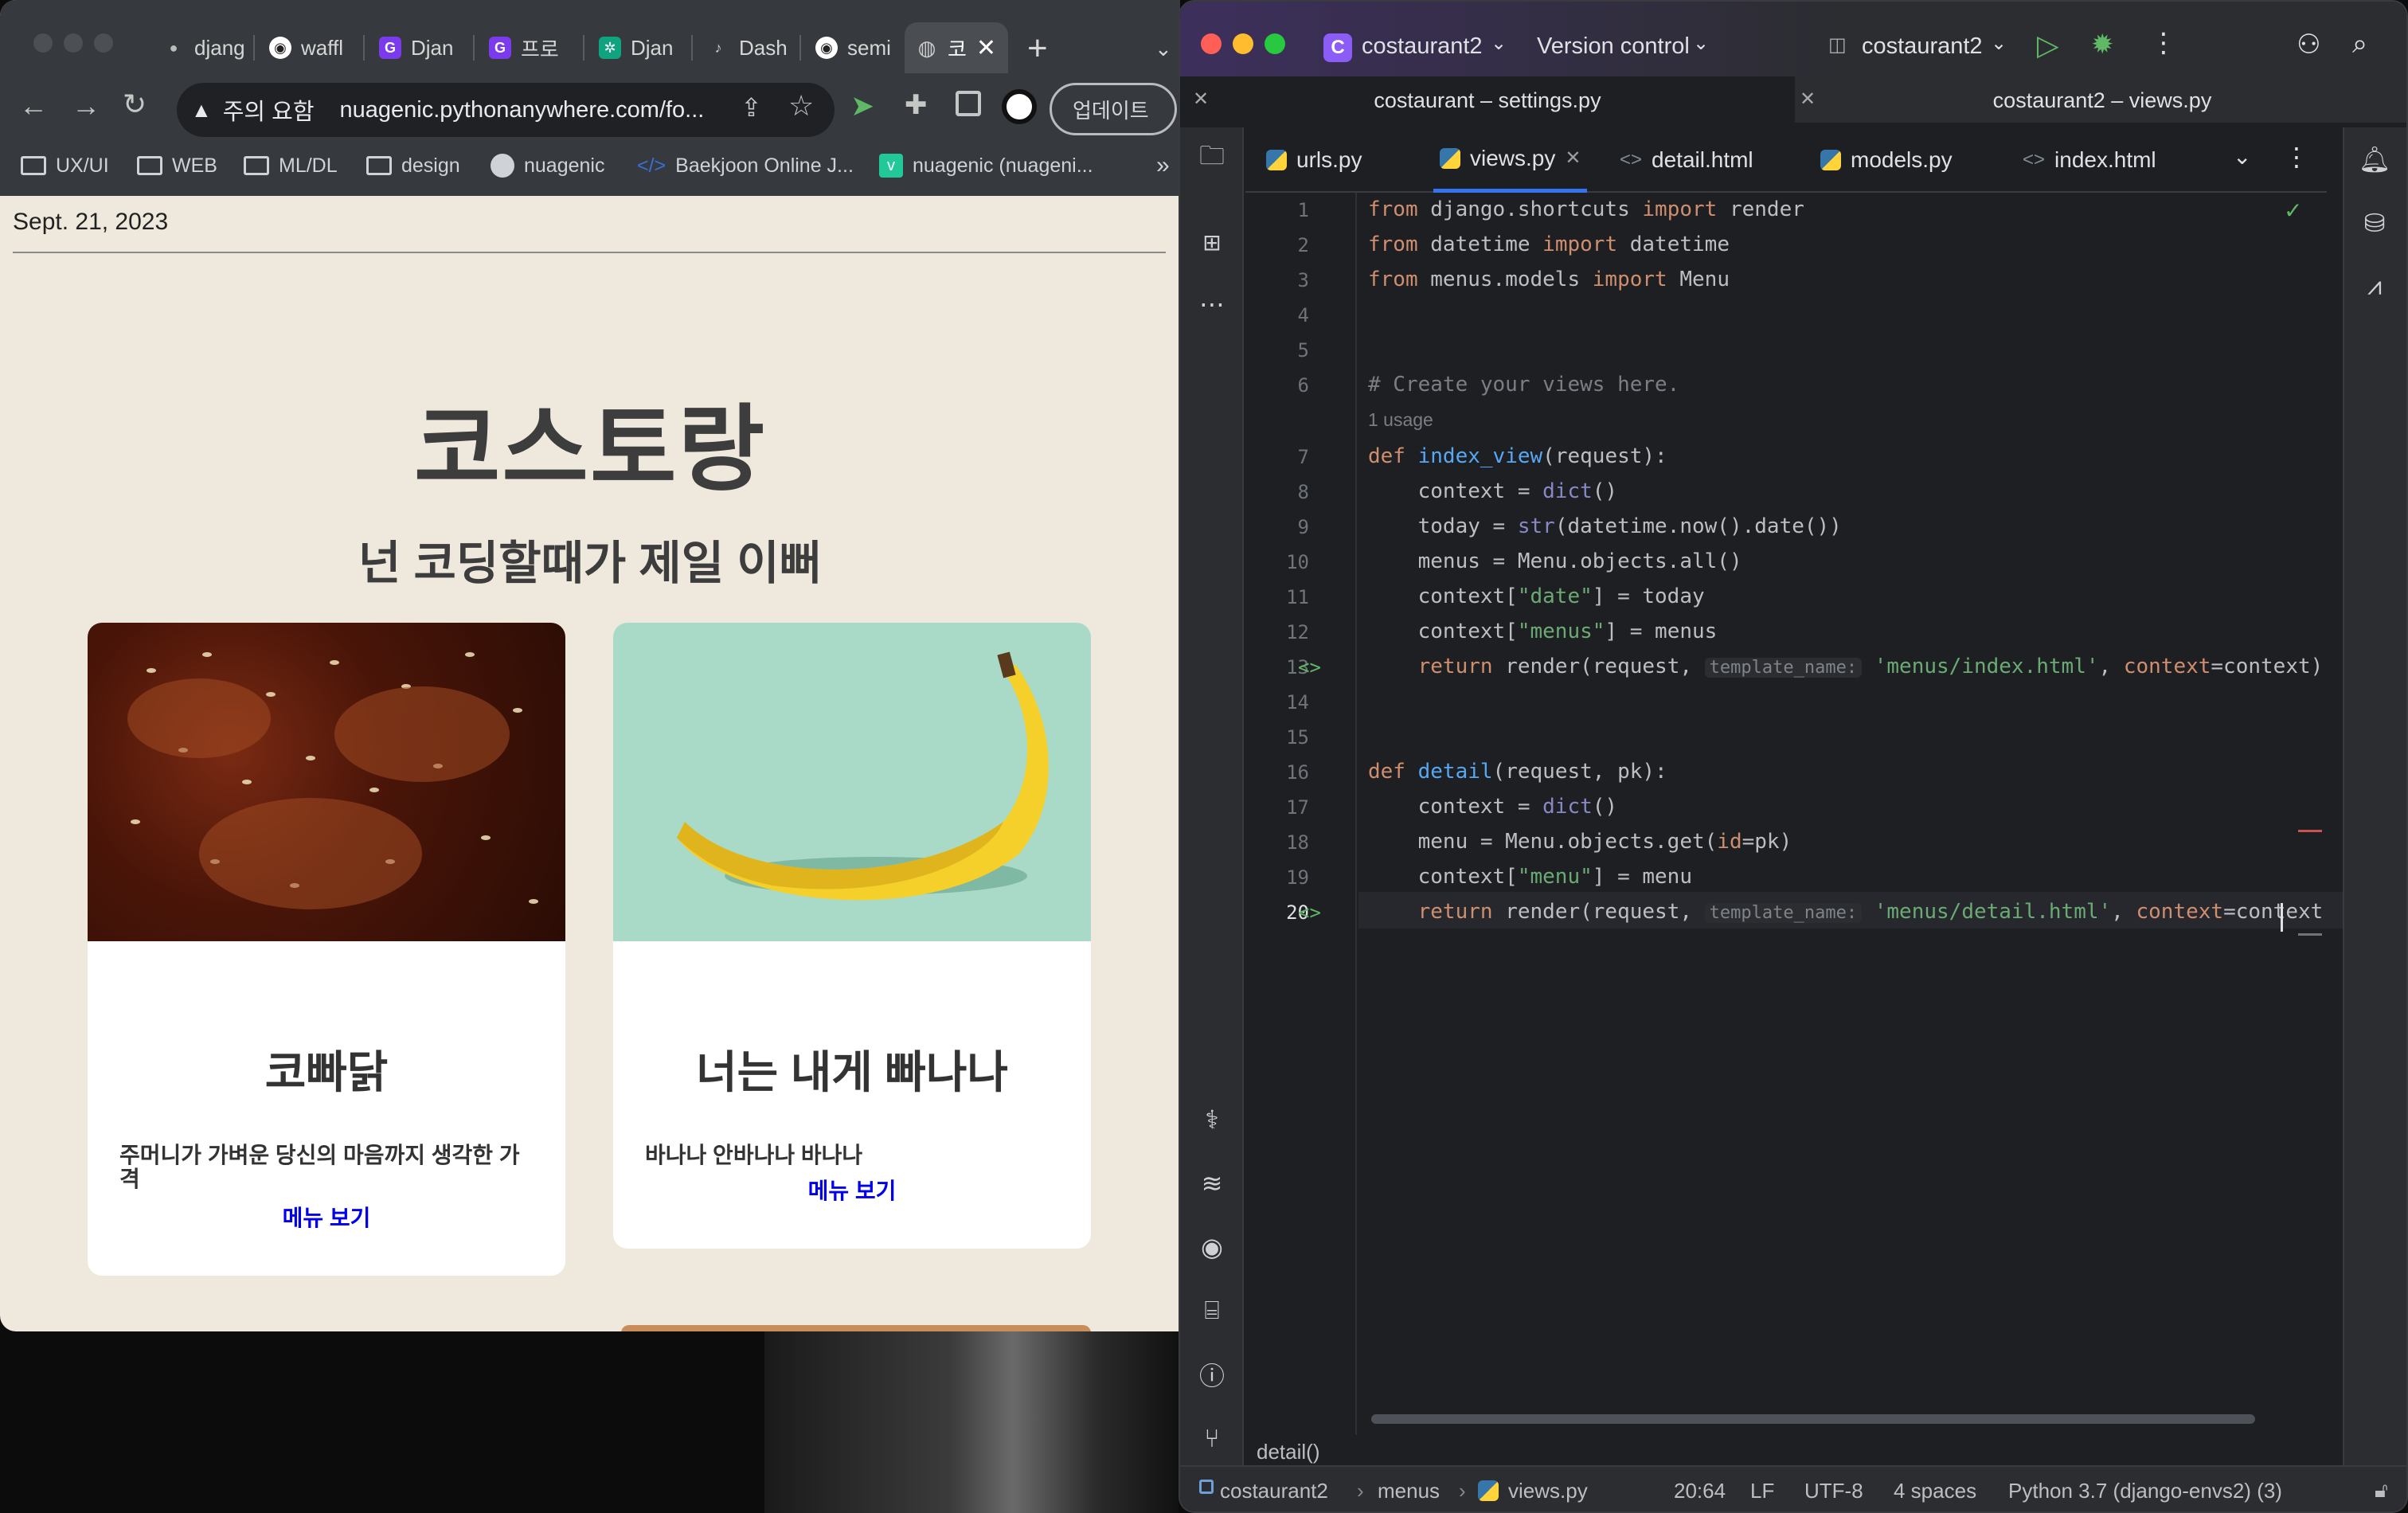  I want to click on code-line: menu = Menu.objects.get(id=pk), so click(1580, 842).